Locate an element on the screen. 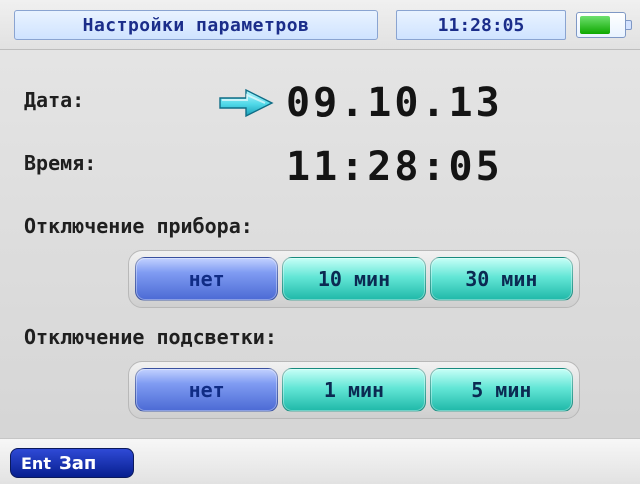 This screenshot has width=640, height=484. battery-level-fill is located at coordinates (595, 25).